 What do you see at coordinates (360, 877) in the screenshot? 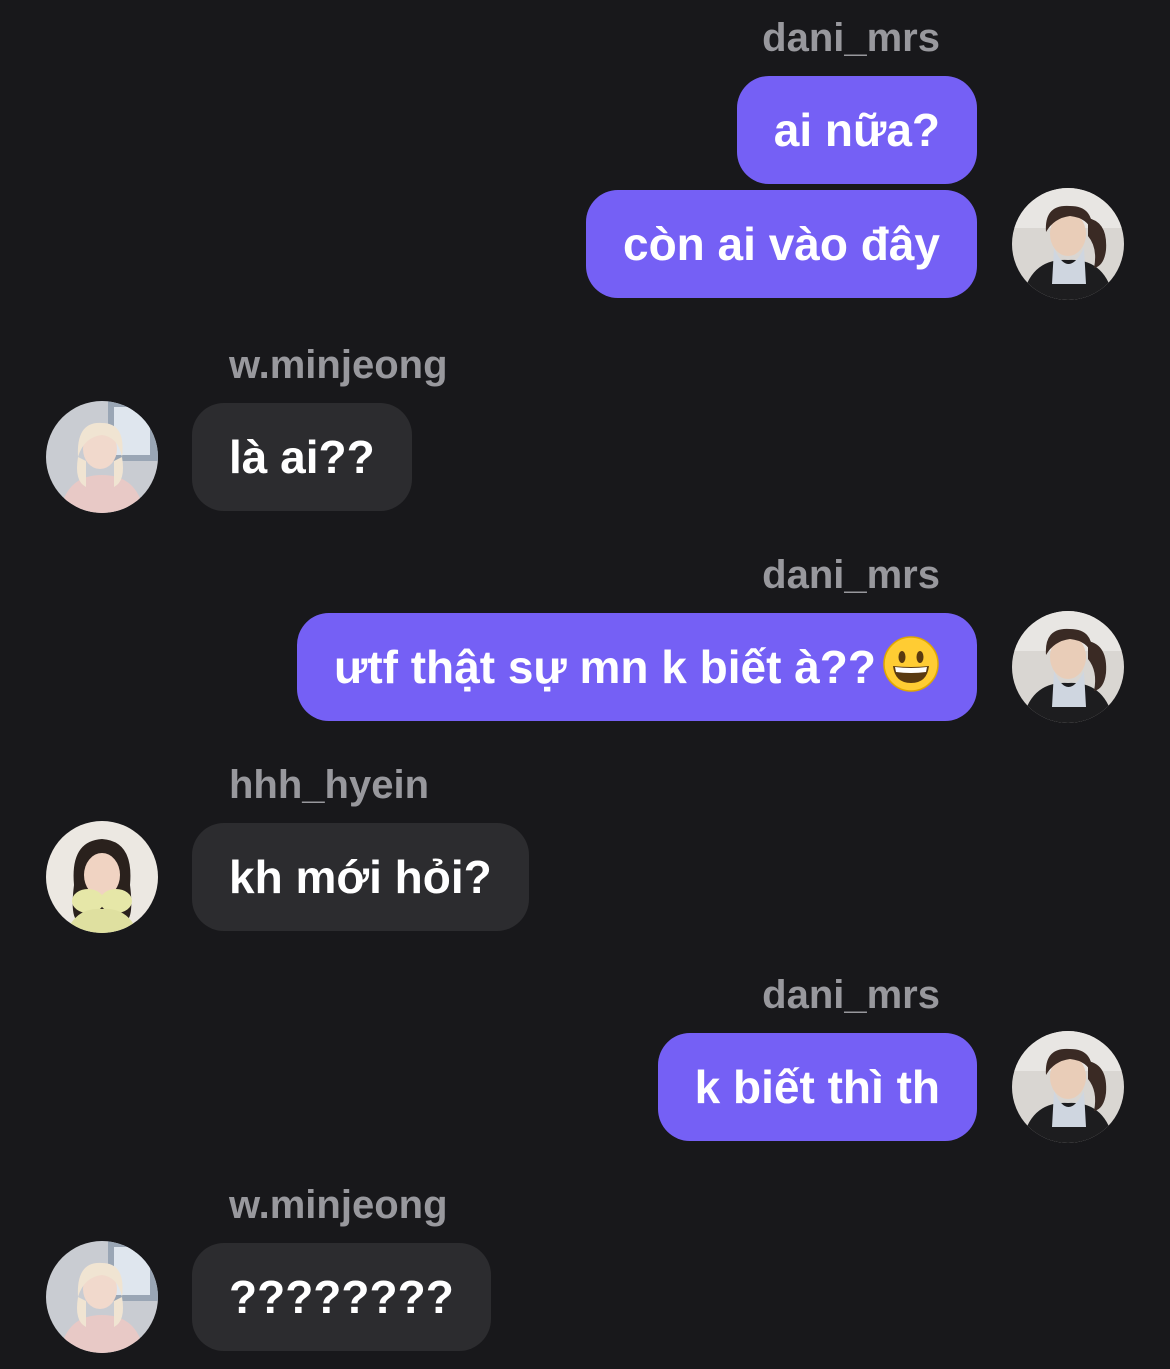
I see `message-bubble-incoming: kh mới hỏi?` at bounding box center [360, 877].